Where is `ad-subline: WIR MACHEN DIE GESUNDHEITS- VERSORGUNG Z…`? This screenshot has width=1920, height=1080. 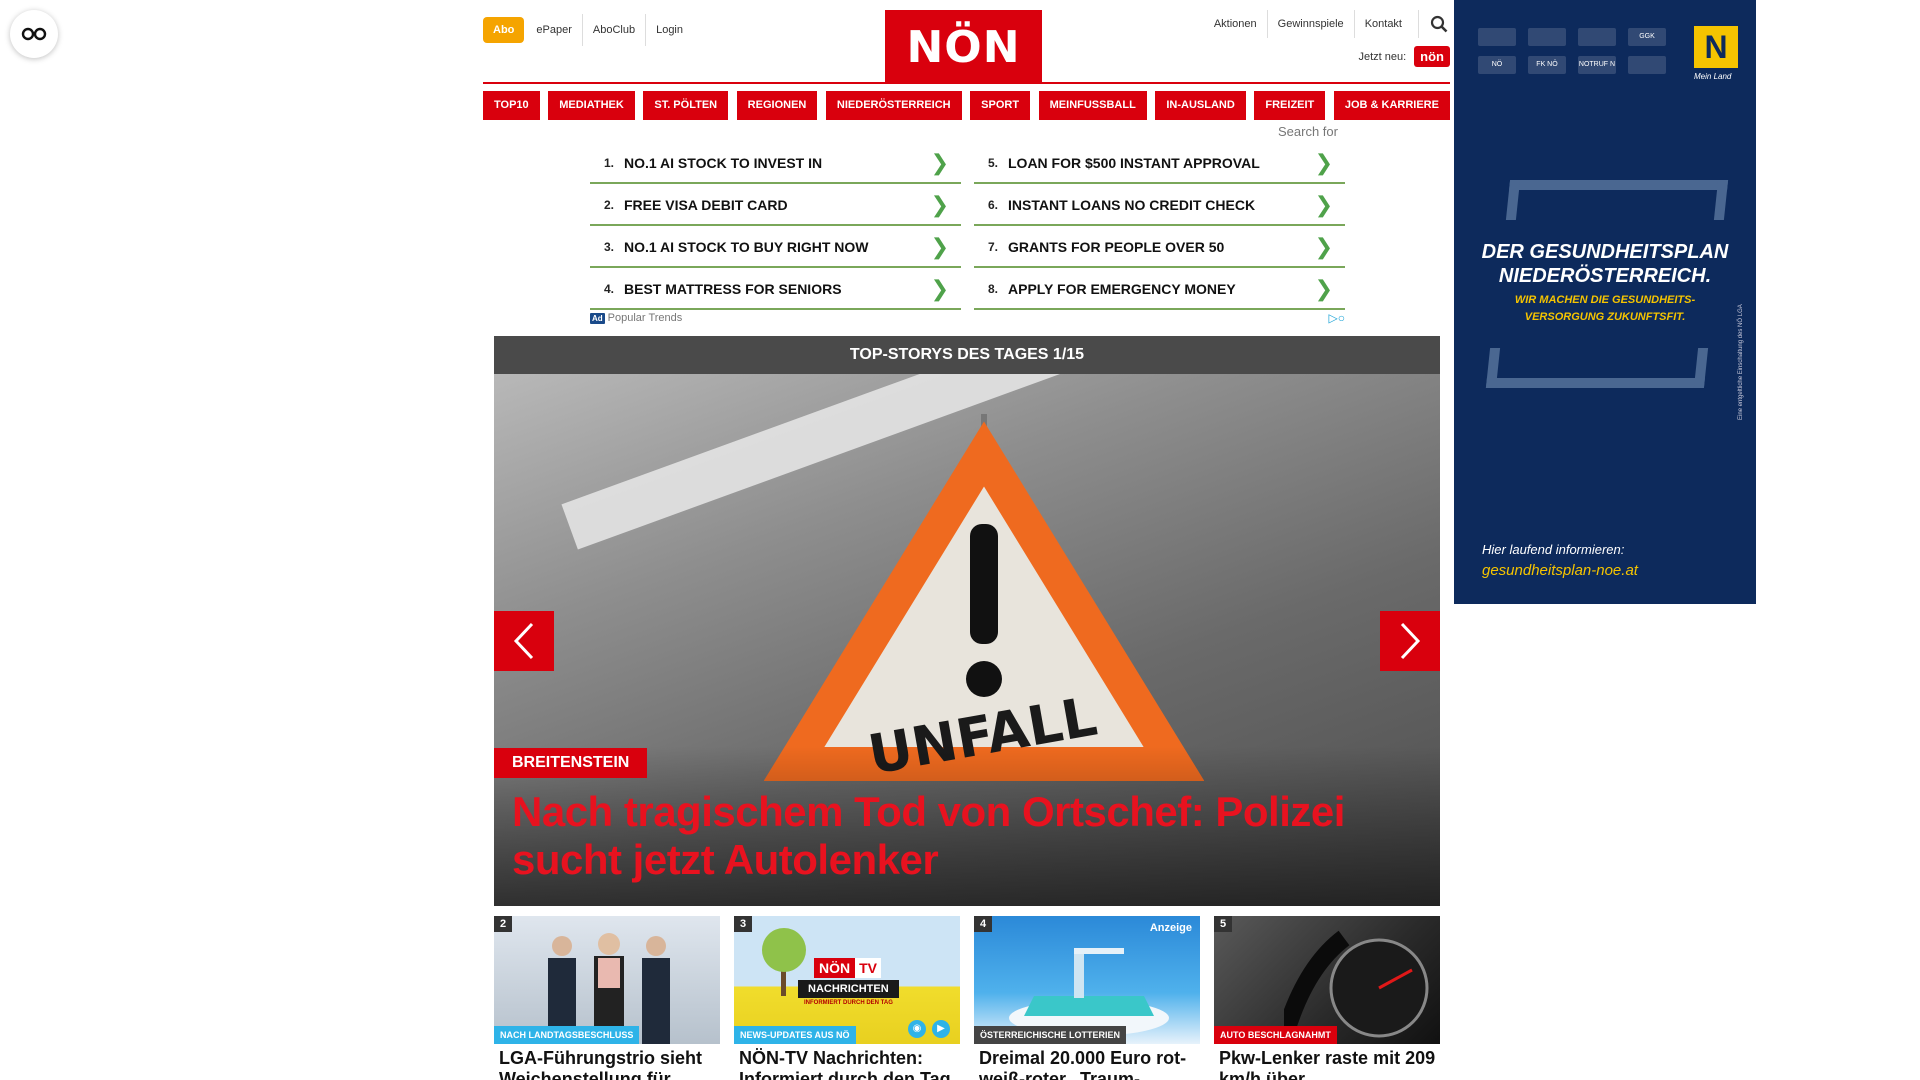
ad-subline: WIR MACHEN DIE GESUNDHEITS- VERSORGUNG Z… is located at coordinates (1605, 309).